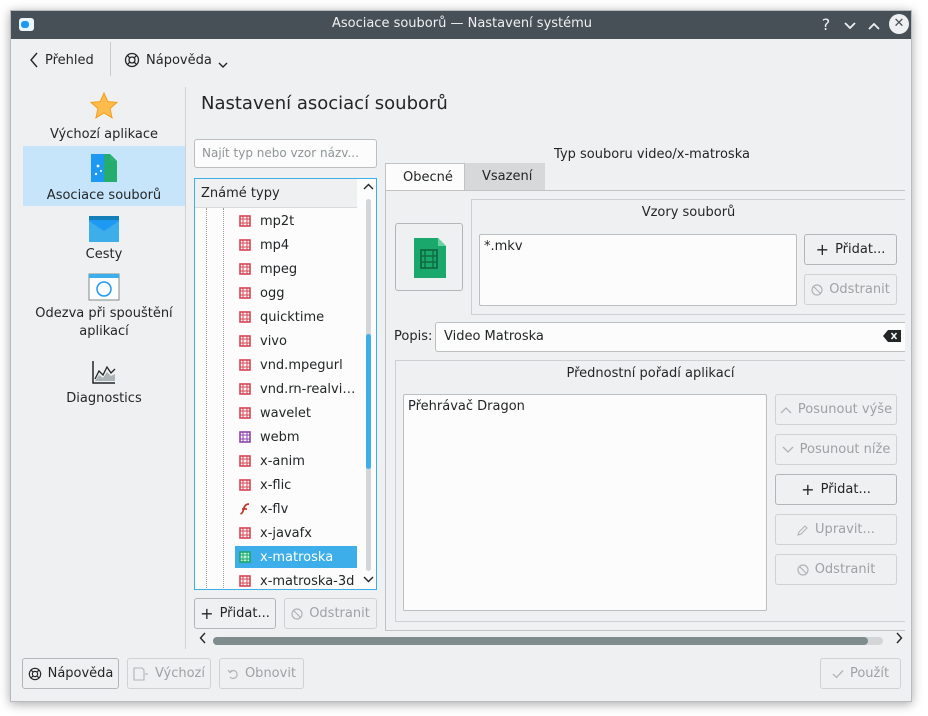  I want to click on patterns-list: *.mkv, so click(638, 270).